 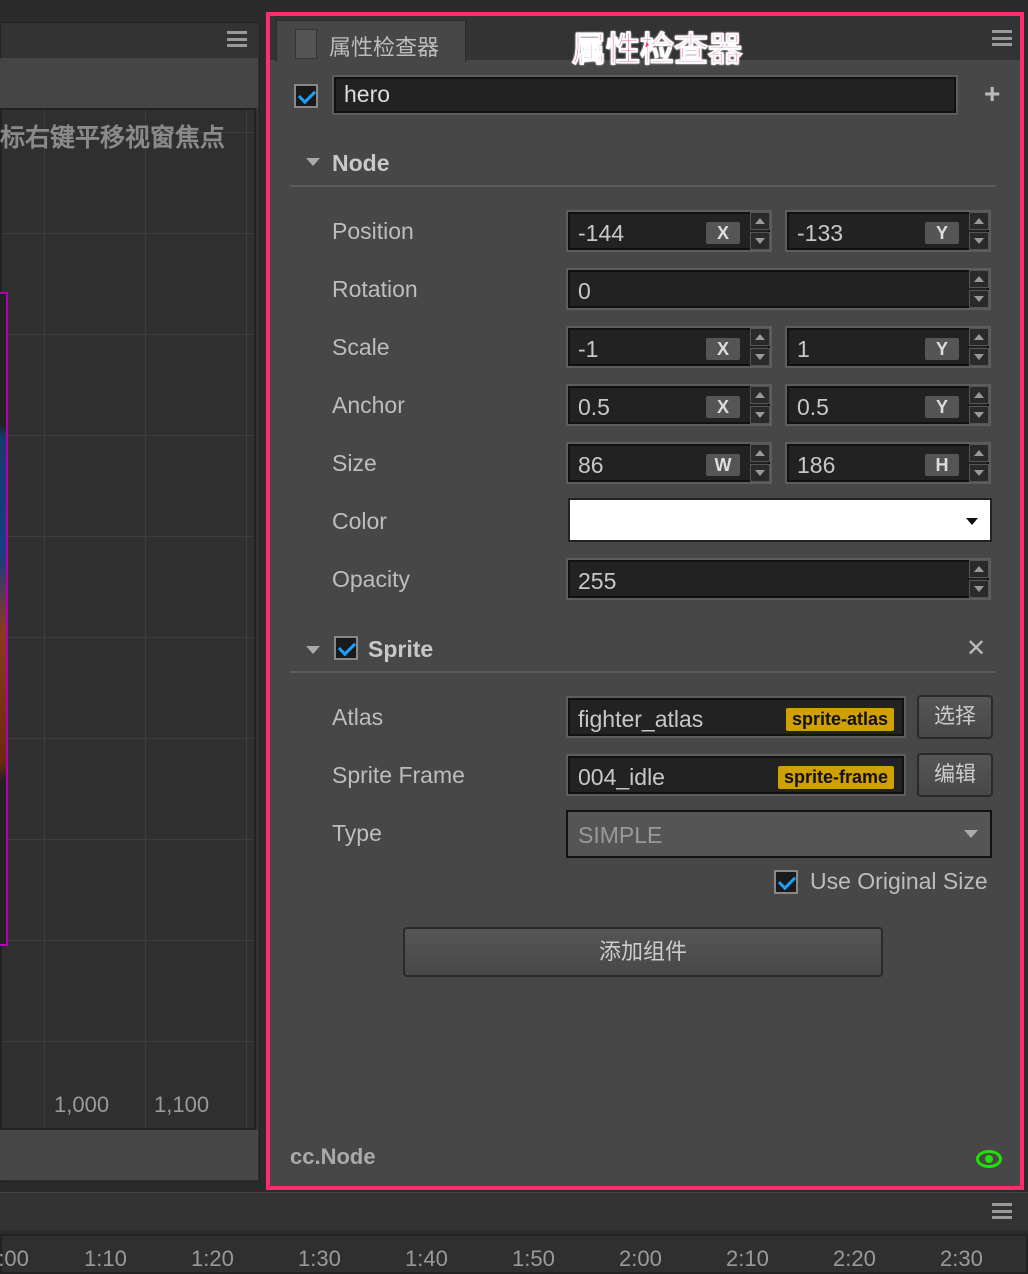 I want to click on color-label: Color, so click(x=359, y=521).